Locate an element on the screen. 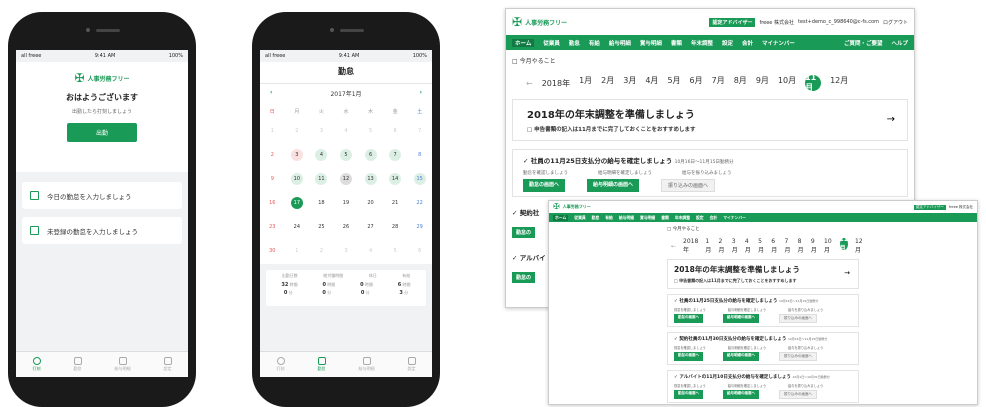 The width and height of the screenshot is (986, 407). calendar-day: 26 is located at coordinates (346, 227).